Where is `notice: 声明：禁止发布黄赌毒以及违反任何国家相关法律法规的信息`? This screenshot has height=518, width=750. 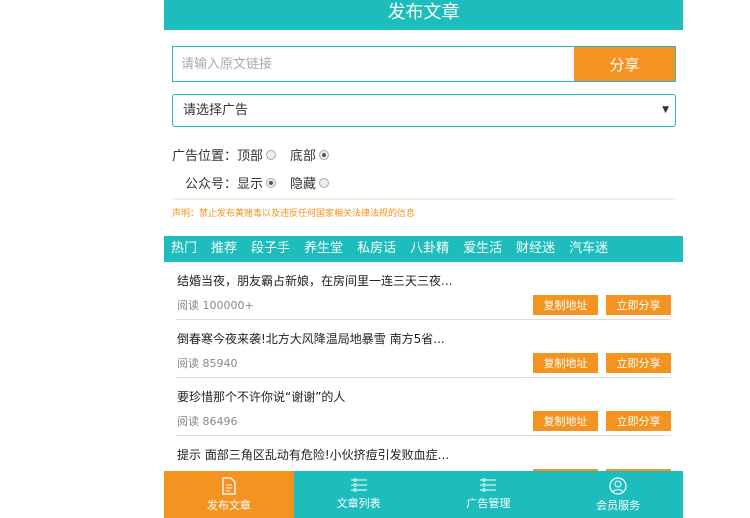 notice: 声明：禁止发布黄赌毒以及违反任何国家相关法律法规的信息 is located at coordinates (294, 214).